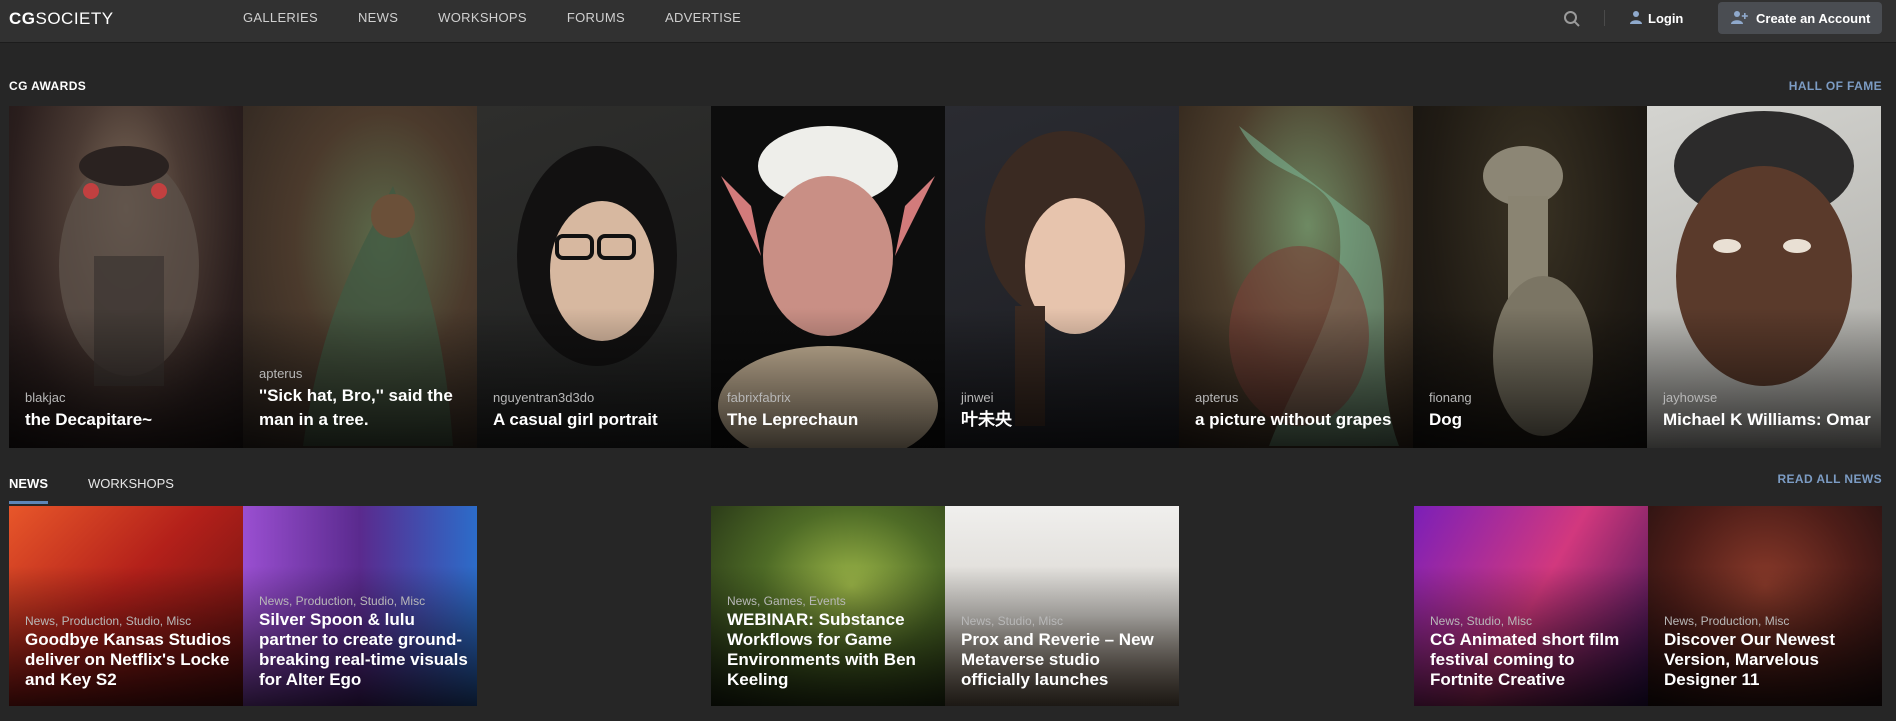  I want to click on award-tile: apterus a picture without grapes, so click(1296, 277).